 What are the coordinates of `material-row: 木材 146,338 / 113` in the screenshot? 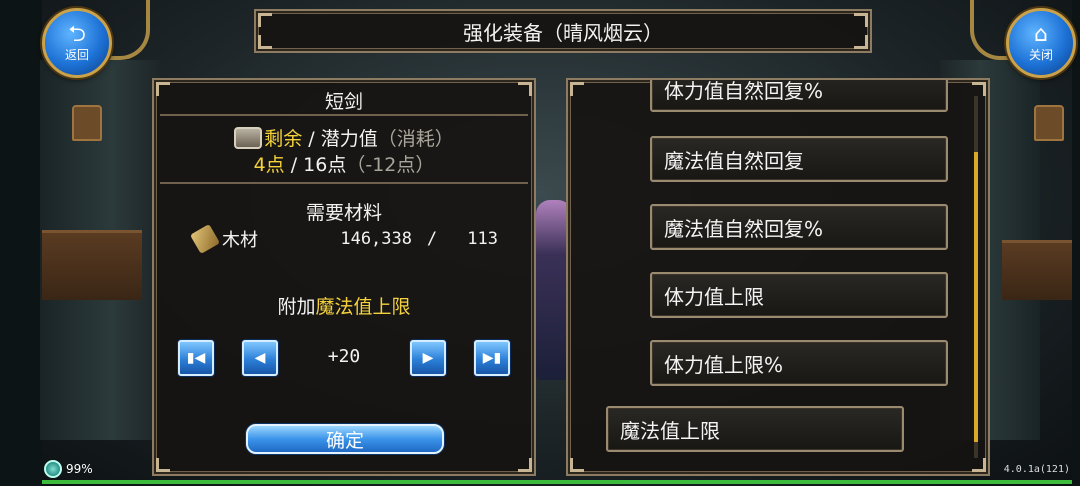 It's located at (351, 239).